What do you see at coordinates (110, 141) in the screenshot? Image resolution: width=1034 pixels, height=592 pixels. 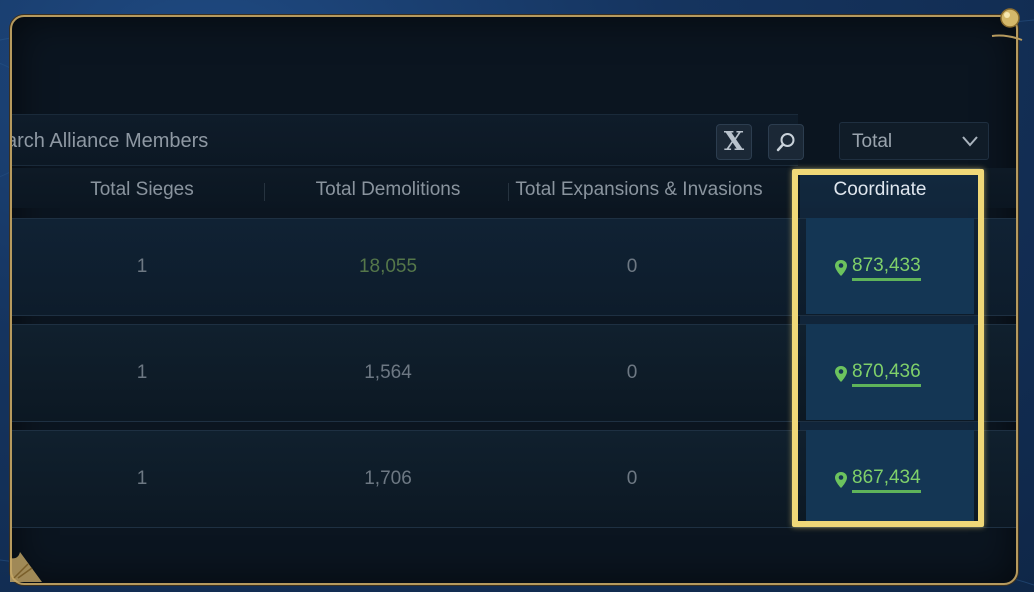 I see `search-input: arch Alliance Members` at bounding box center [110, 141].